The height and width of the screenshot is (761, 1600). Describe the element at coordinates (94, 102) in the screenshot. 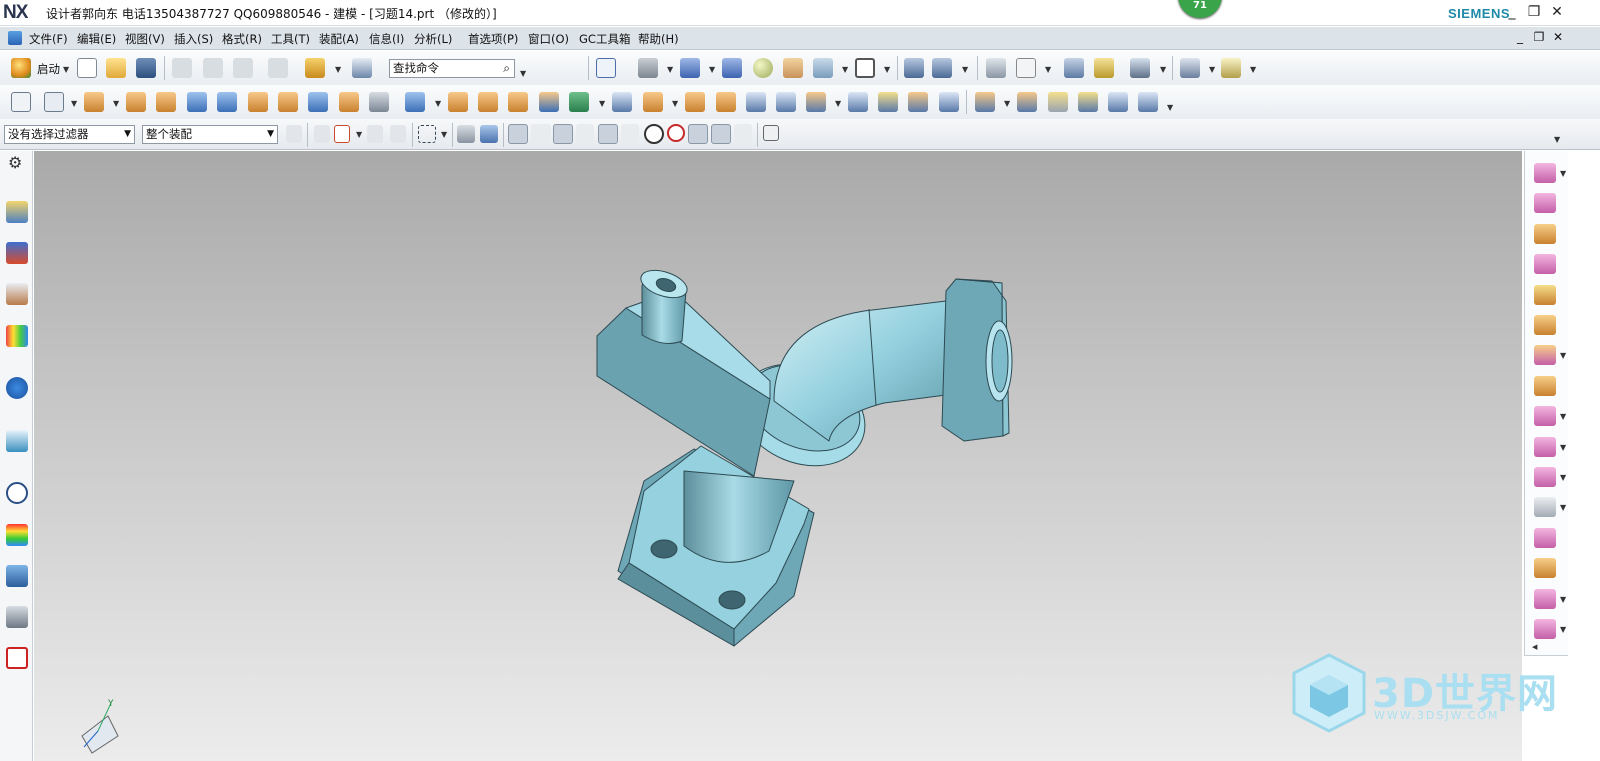

I see `extrude-icon` at that location.